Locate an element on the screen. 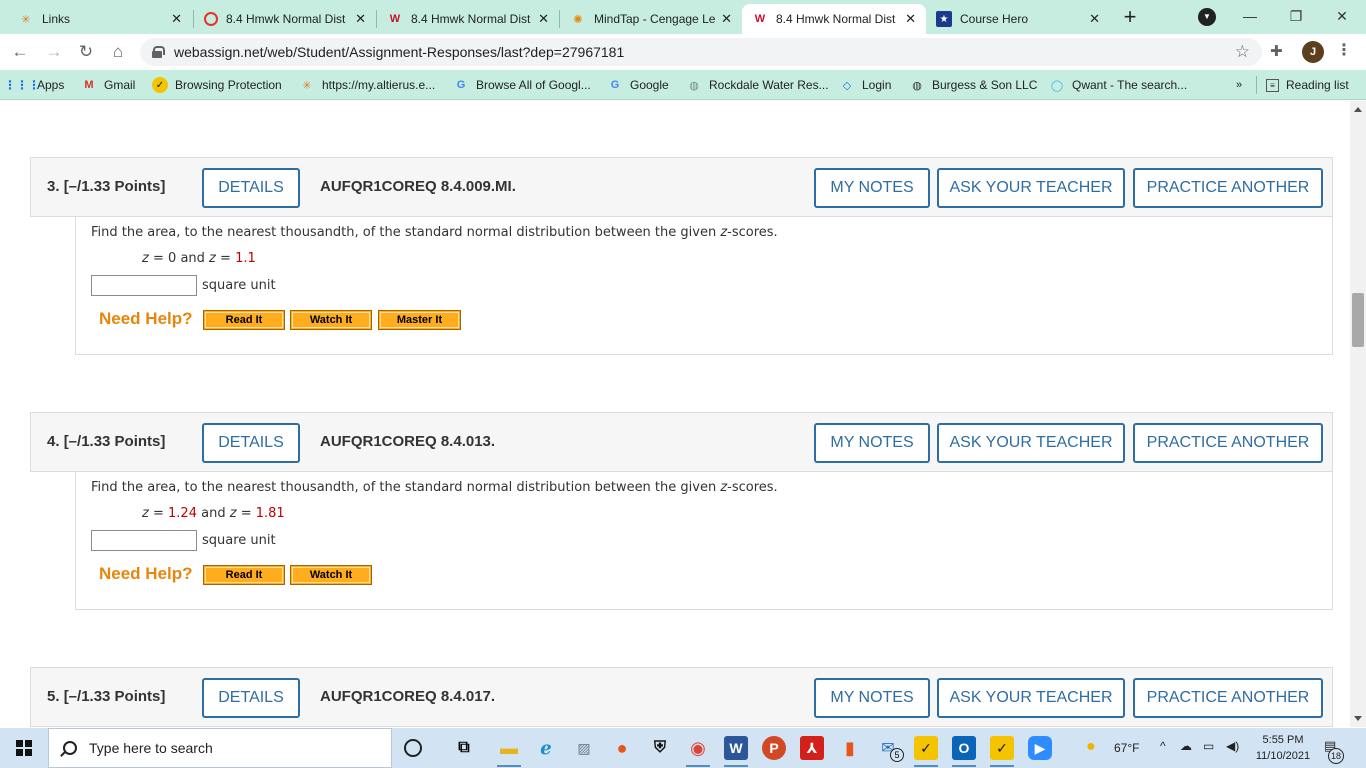 This screenshot has width=1366, height=768. word-icon: W is located at coordinates (736, 748).